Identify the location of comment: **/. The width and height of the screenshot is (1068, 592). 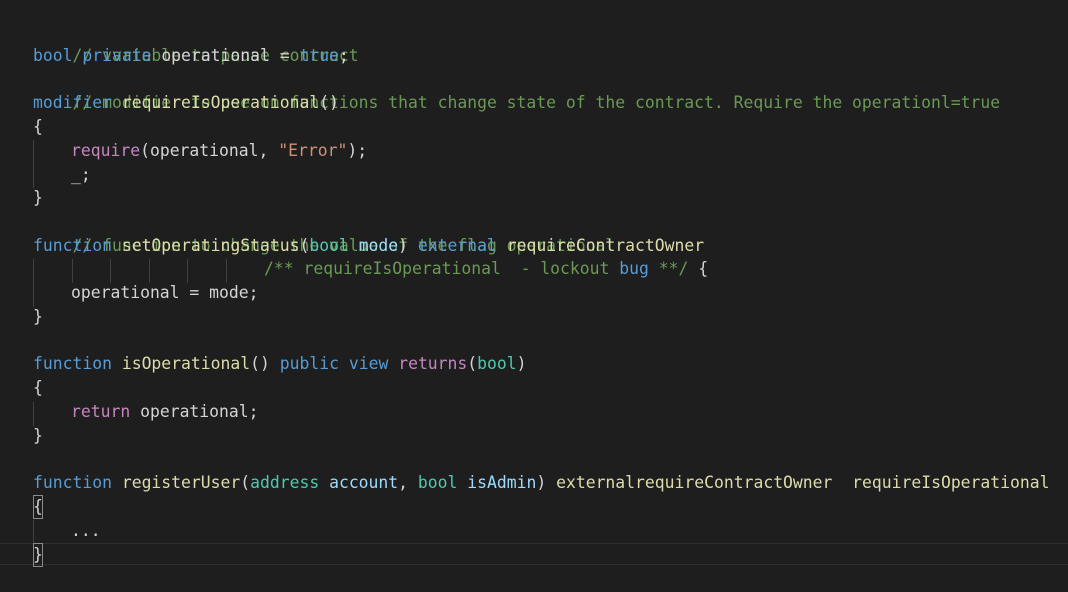
(668, 268).